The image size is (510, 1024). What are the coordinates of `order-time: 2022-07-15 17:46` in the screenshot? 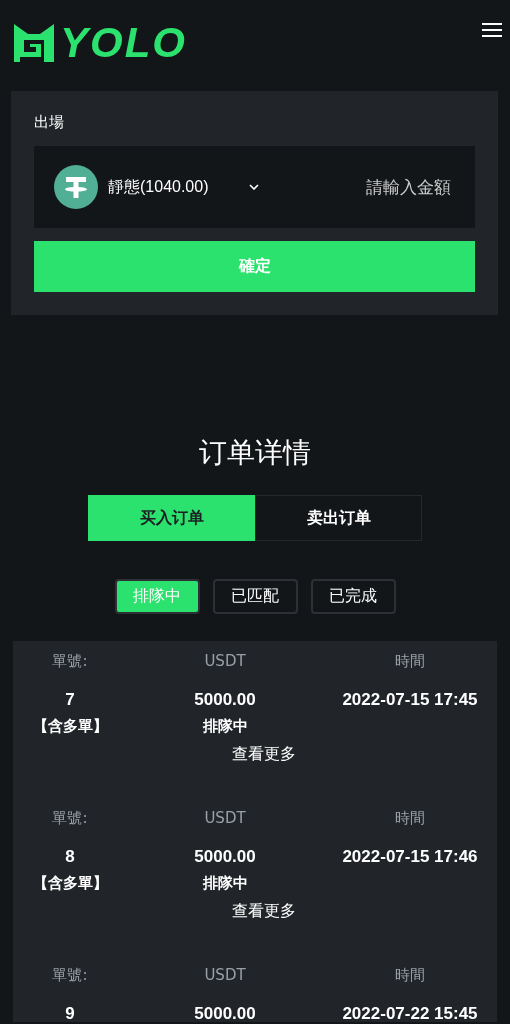 It's located at (410, 857).